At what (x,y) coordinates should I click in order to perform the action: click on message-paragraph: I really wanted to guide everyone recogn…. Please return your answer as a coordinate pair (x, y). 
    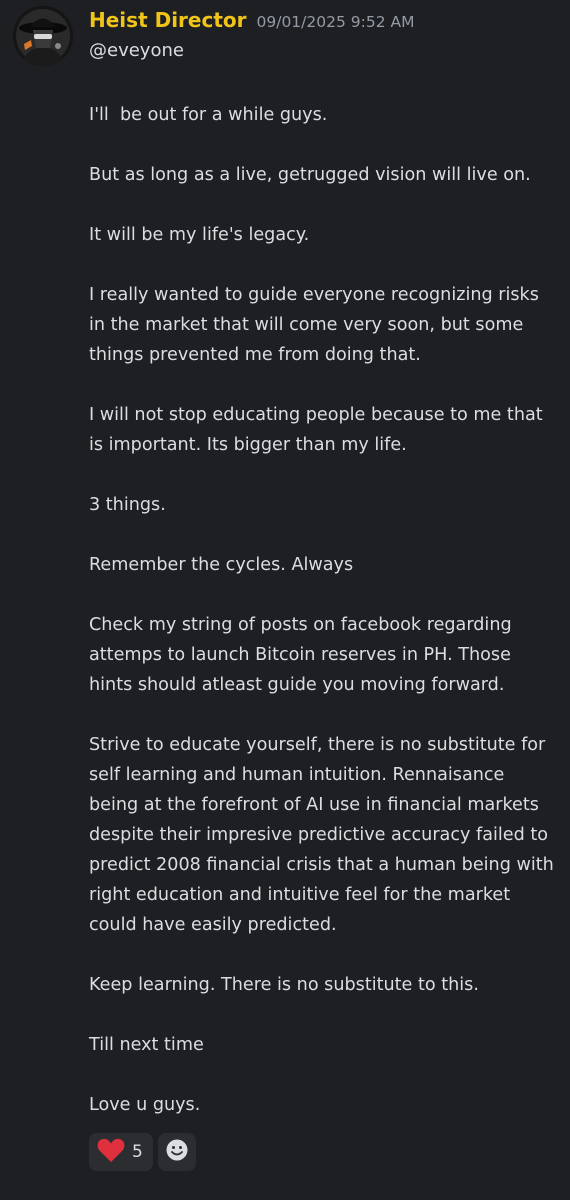
    Looking at the image, I should click on (317, 325).